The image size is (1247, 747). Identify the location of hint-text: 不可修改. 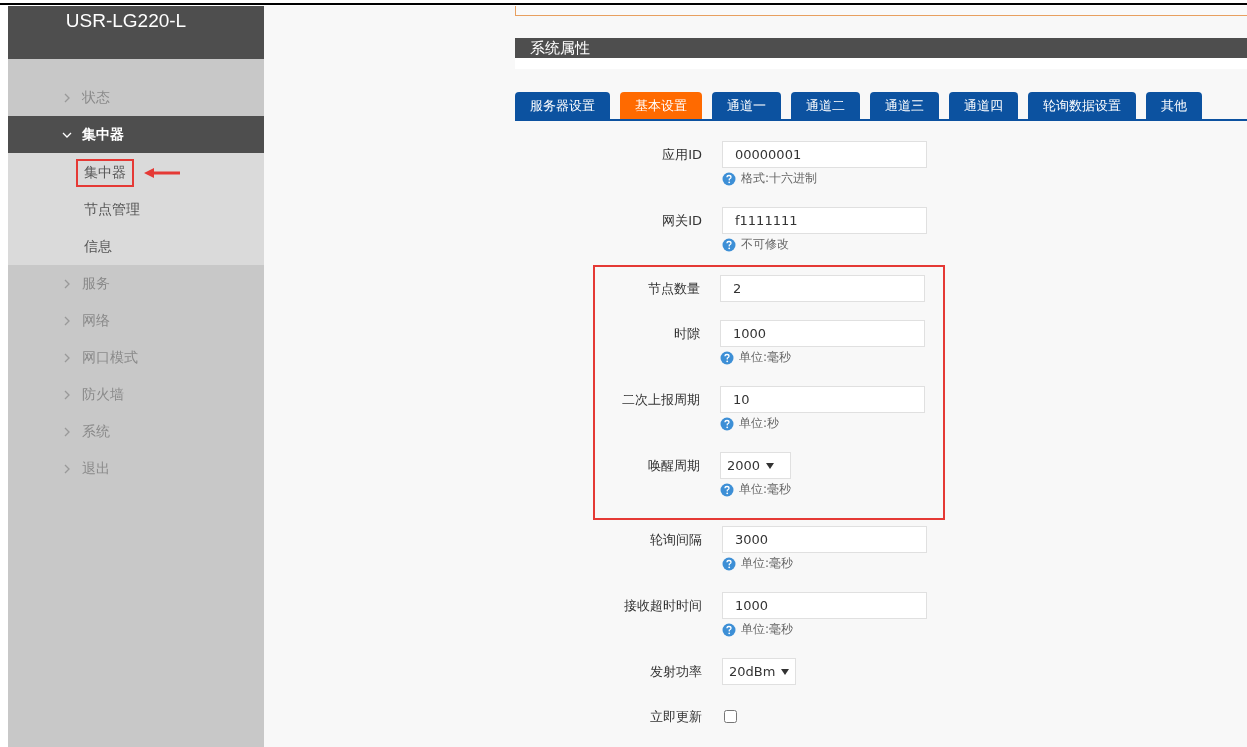
(765, 244).